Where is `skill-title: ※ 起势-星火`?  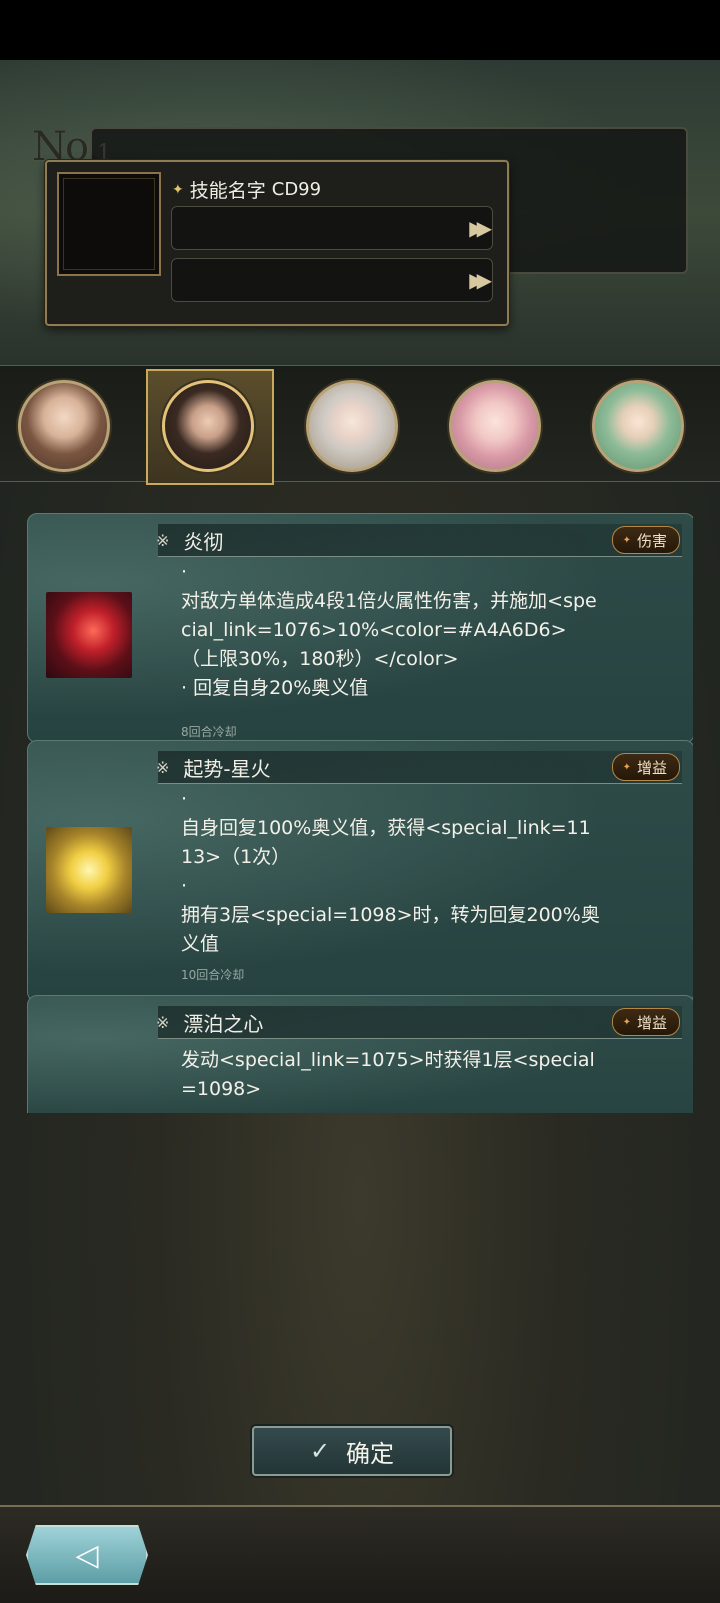 skill-title: ※ 起势-星火 is located at coordinates (213, 767).